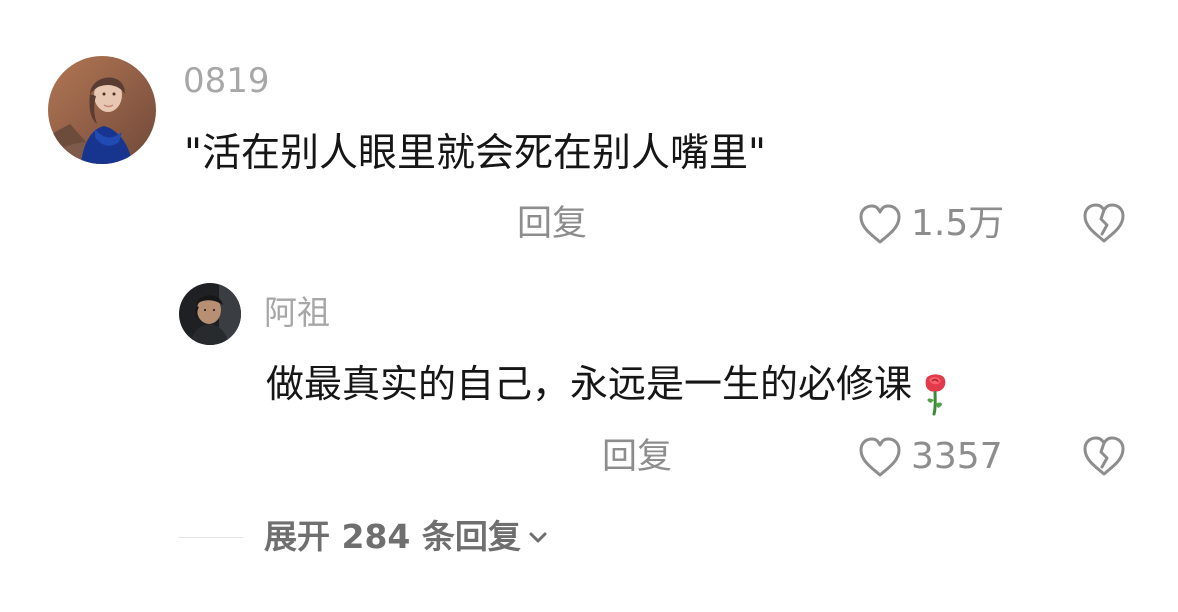 The height and width of the screenshot is (612, 1178). Describe the element at coordinates (589, 384) in the screenshot. I see `reply-comment-text: 做最真实的自己，永远是一生的必修课` at that location.